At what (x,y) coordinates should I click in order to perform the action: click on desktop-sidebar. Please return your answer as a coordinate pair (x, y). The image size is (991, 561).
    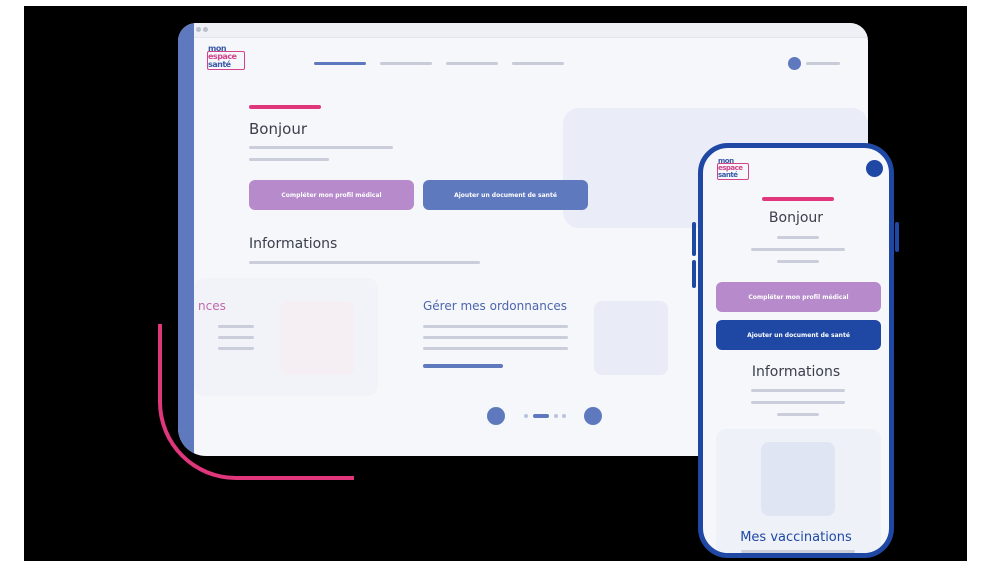
    Looking at the image, I should click on (186, 239).